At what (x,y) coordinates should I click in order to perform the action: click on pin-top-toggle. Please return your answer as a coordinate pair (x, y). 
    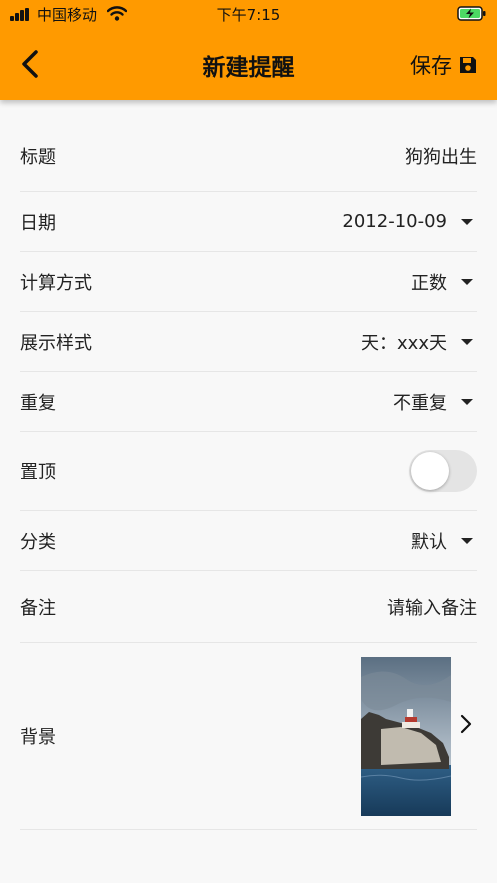
    Looking at the image, I should click on (443, 471).